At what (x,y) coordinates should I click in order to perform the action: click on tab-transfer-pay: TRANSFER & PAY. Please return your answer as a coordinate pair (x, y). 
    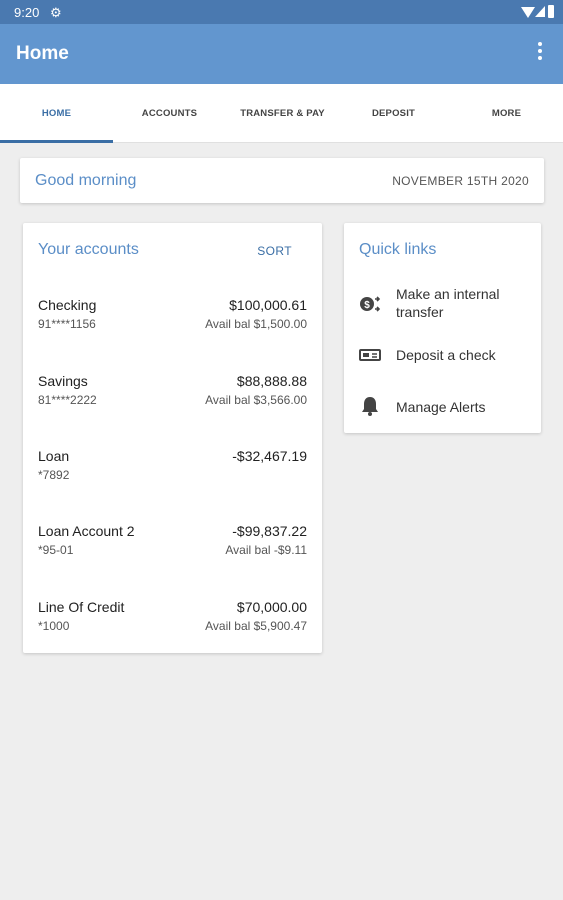
    Looking at the image, I should click on (282, 113).